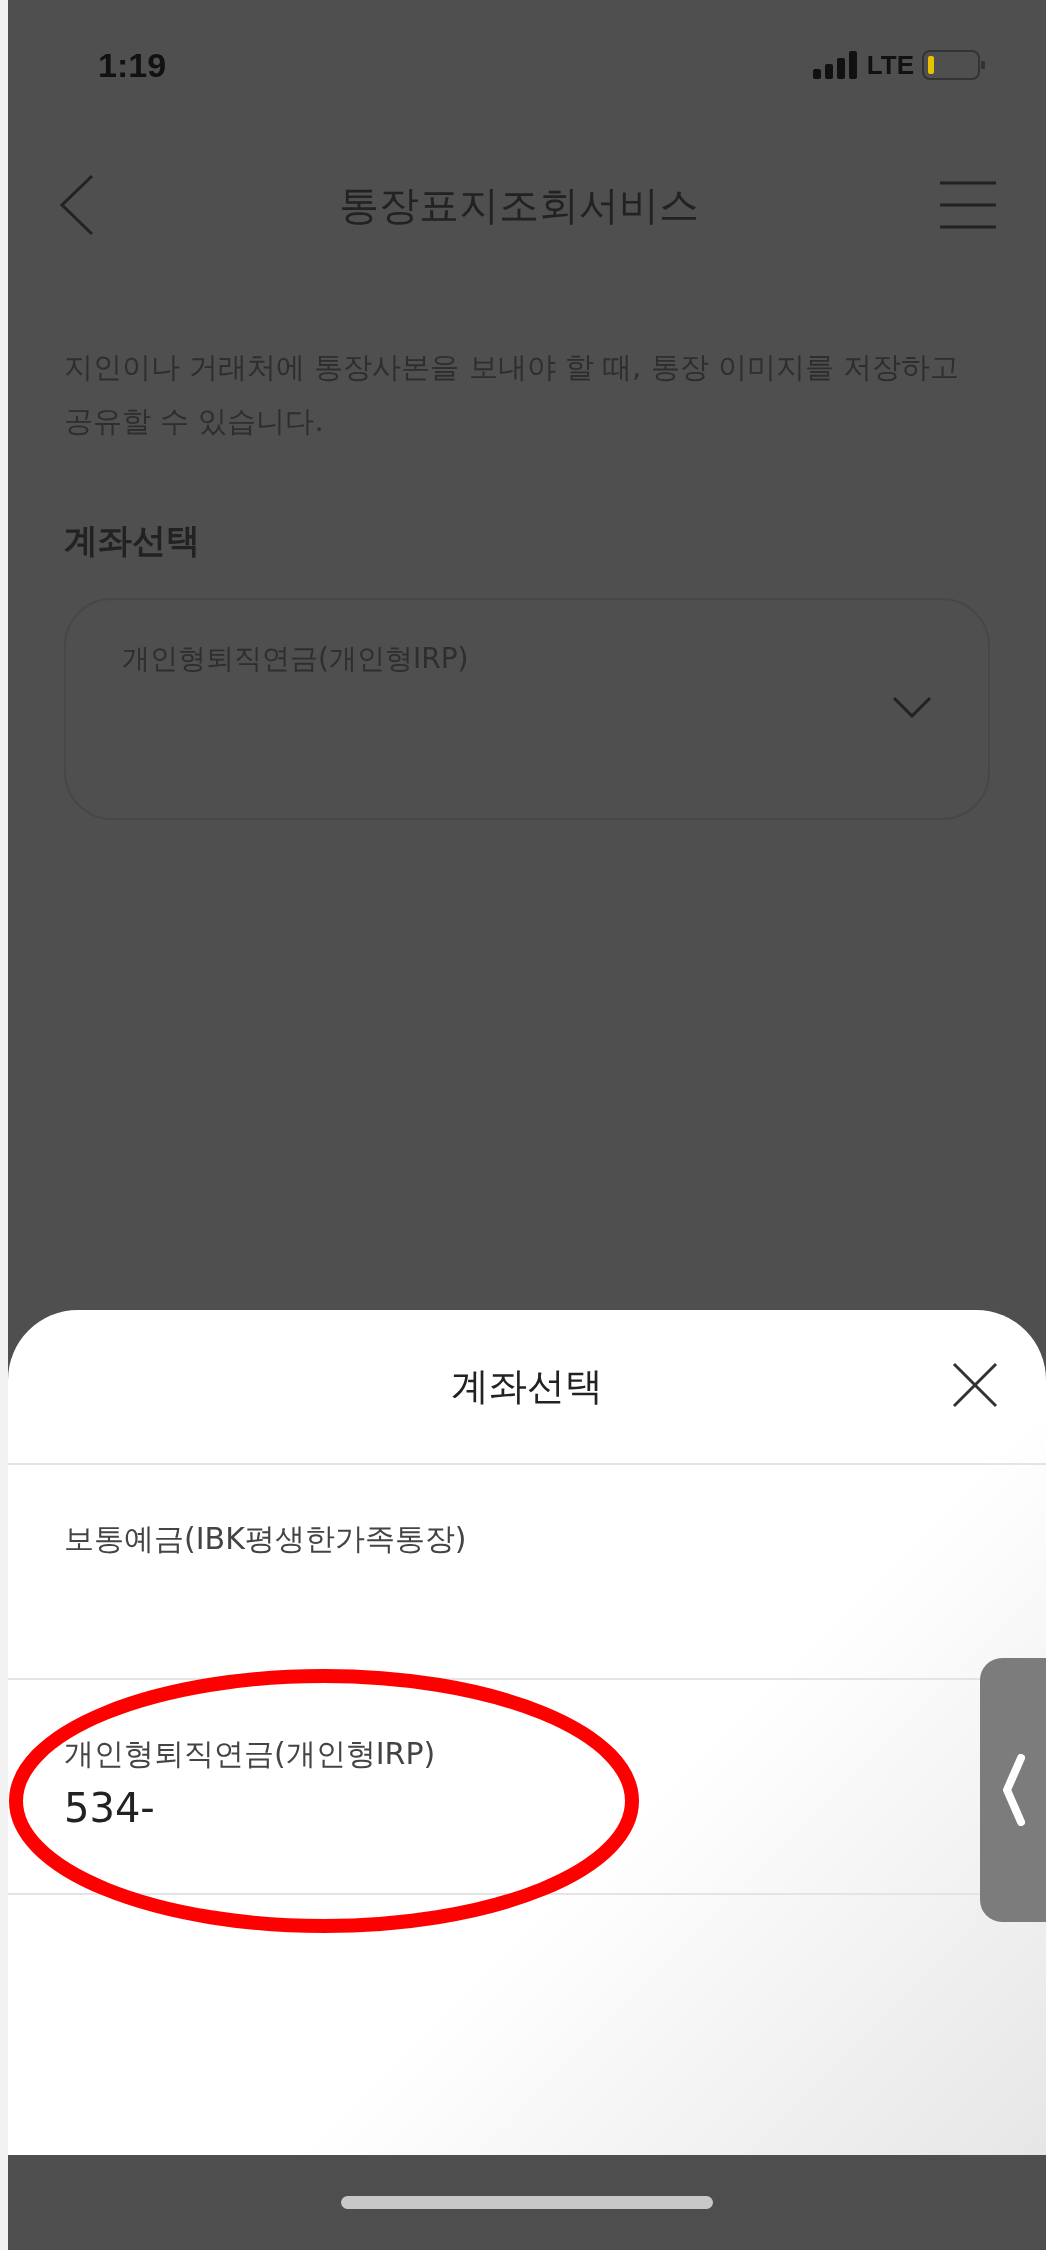 This screenshot has height=2250, width=1046. What do you see at coordinates (527, 1386) in the screenshot?
I see `sheet-title: 계좌선택` at bounding box center [527, 1386].